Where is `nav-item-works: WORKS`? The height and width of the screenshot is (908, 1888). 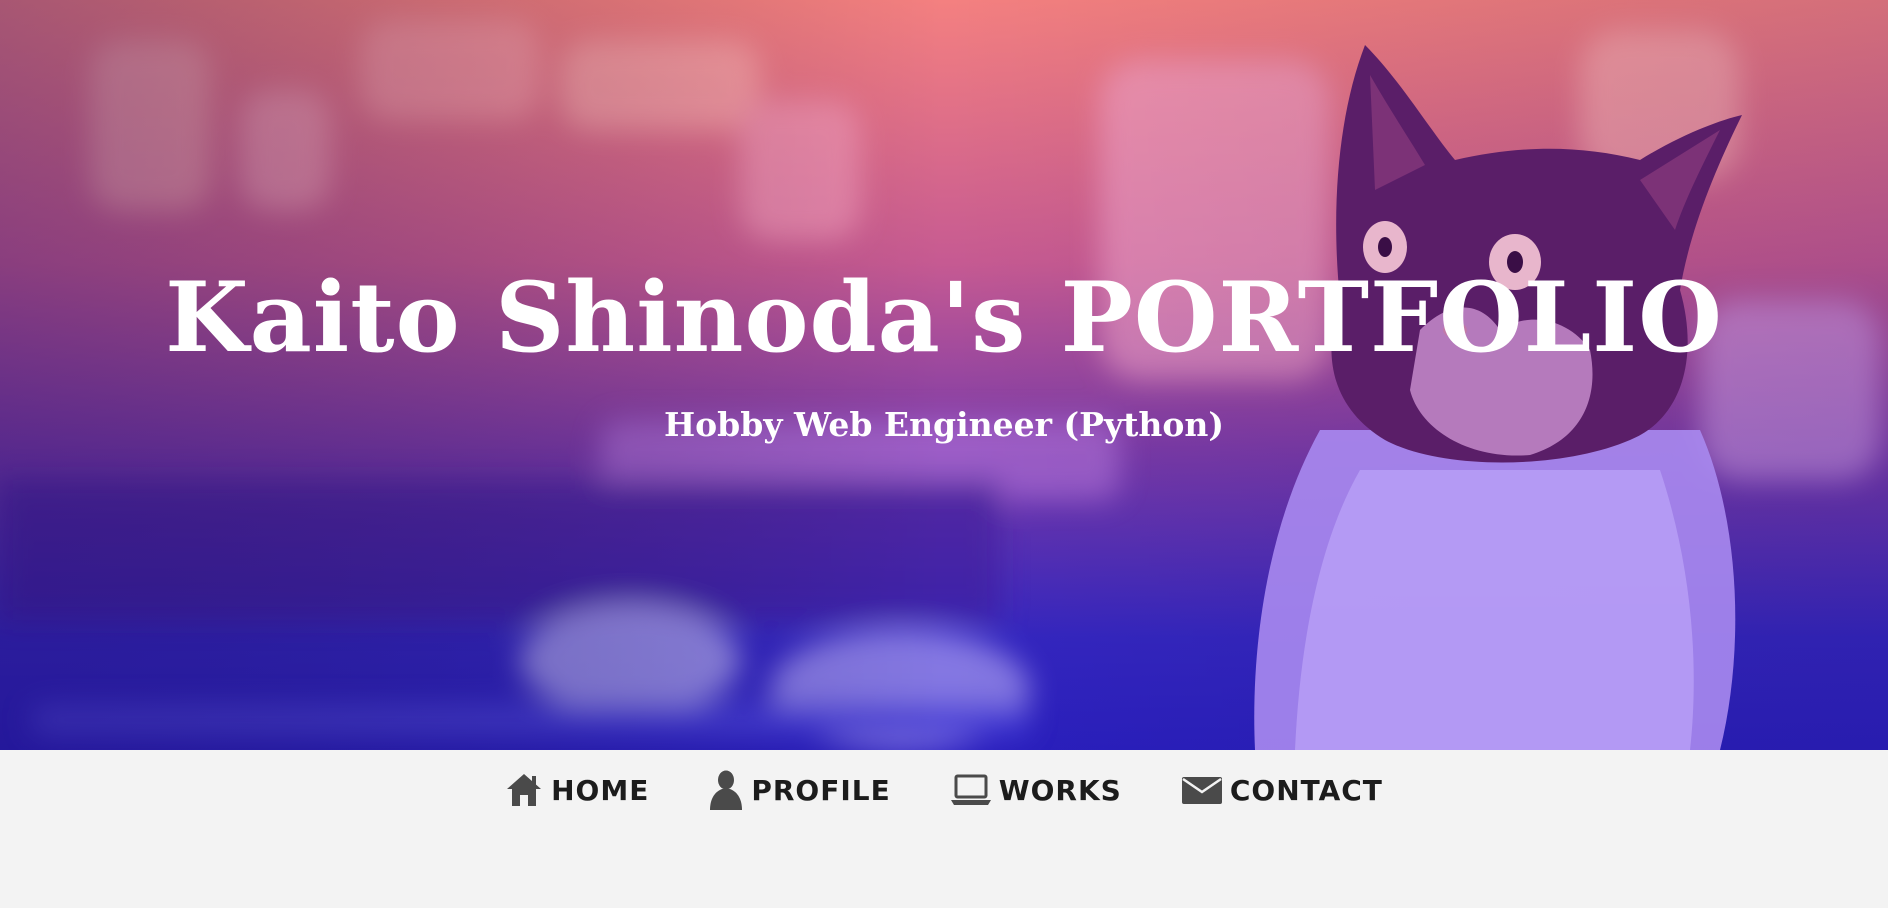 nav-item-works: WORKS is located at coordinates (1036, 790).